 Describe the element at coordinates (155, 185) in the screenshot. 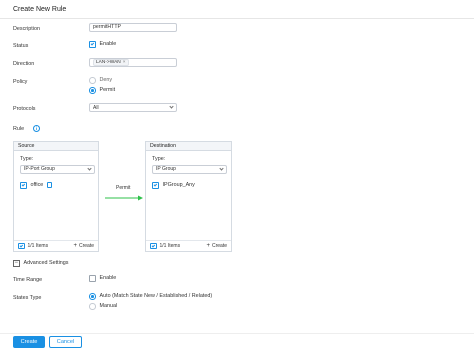

I see `destination-item-checkbox` at that location.